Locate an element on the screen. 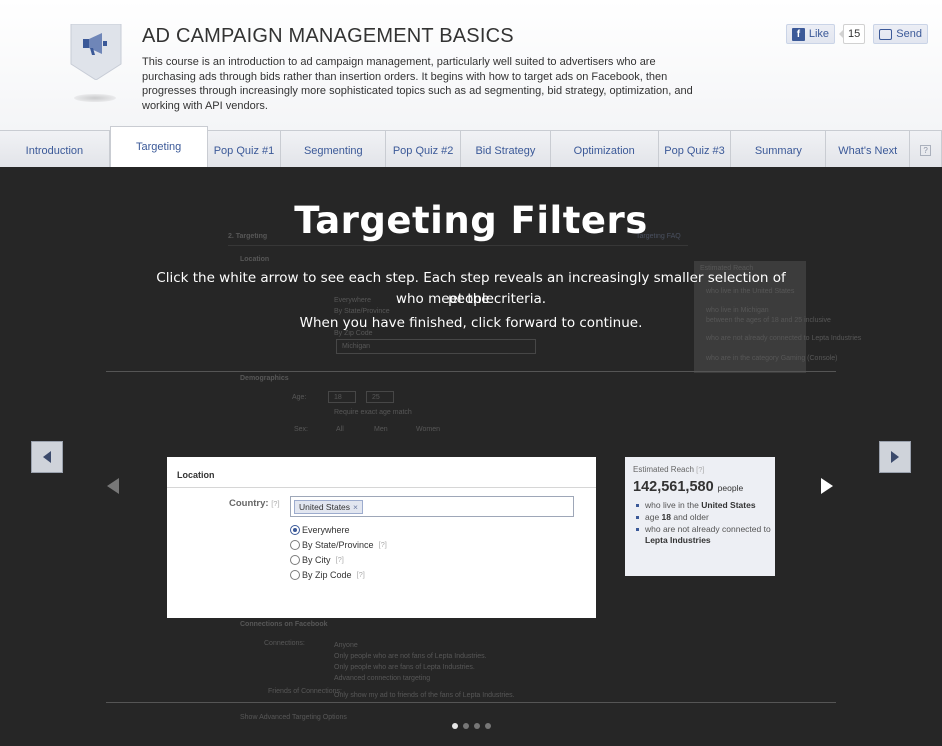  radio-label: By Zip Code is located at coordinates (327, 574).